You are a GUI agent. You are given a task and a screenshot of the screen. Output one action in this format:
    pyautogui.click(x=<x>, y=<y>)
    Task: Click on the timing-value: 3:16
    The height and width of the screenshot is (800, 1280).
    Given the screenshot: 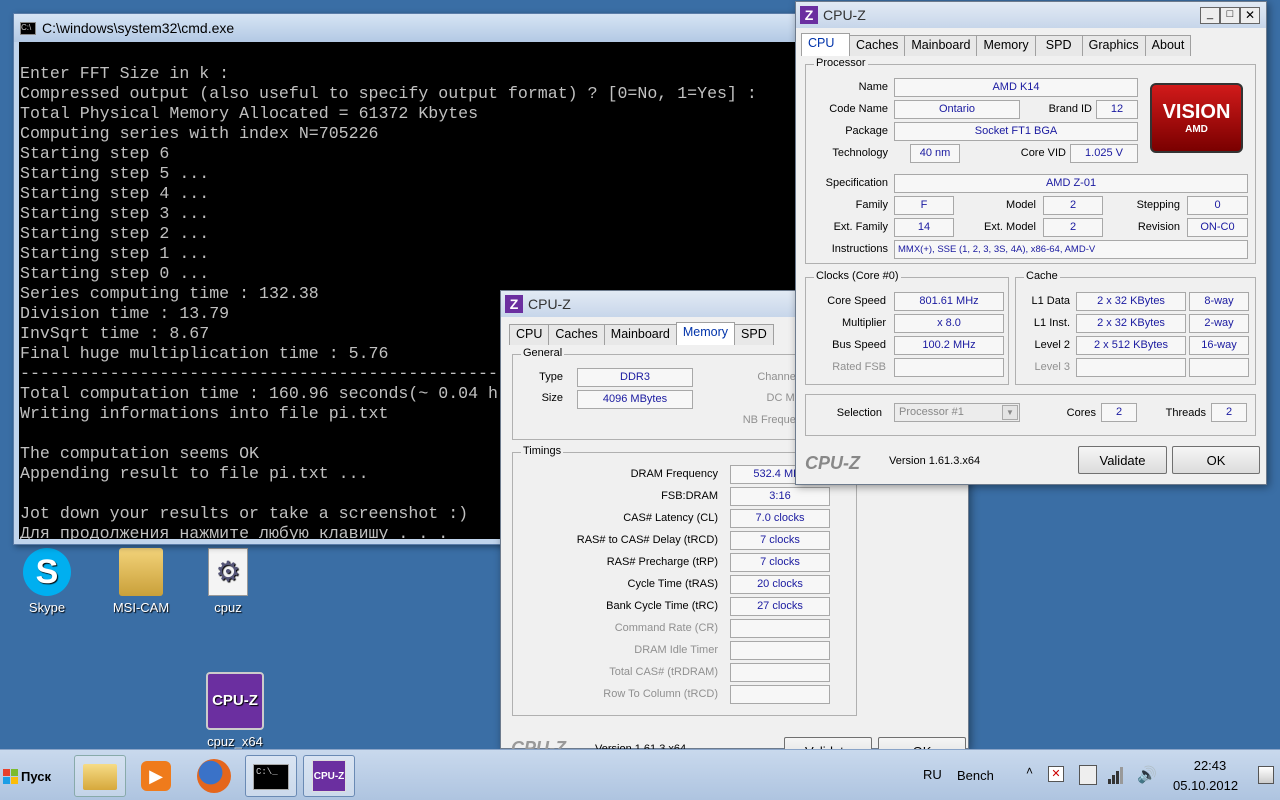 What is the action you would take?
    pyautogui.click(x=780, y=496)
    